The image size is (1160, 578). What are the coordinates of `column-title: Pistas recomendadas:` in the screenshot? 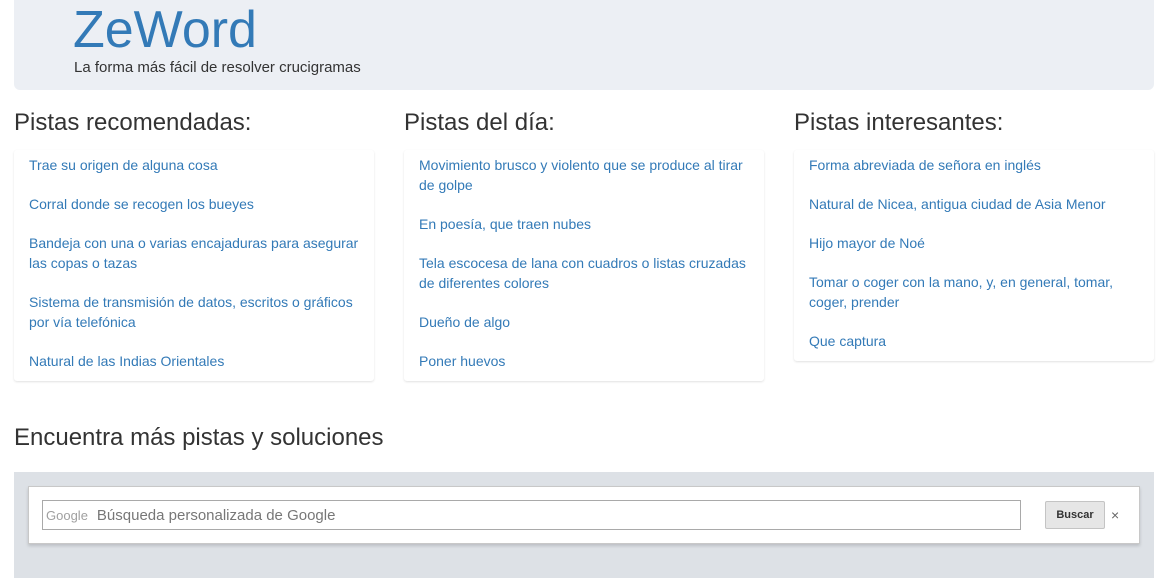 It's located at (133, 122).